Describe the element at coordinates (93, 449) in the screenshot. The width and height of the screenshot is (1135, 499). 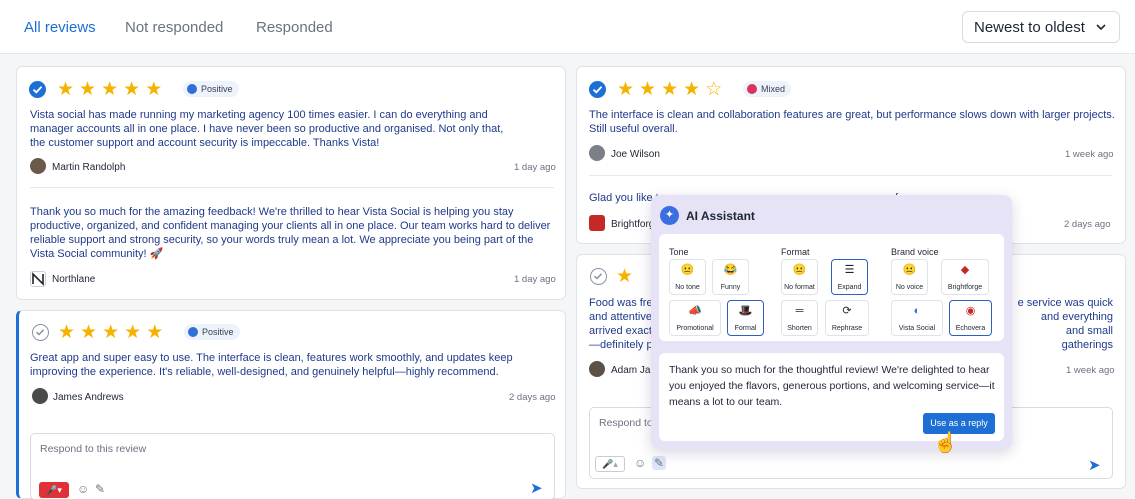
I see `reply-placeholder: Respond to this review` at that location.